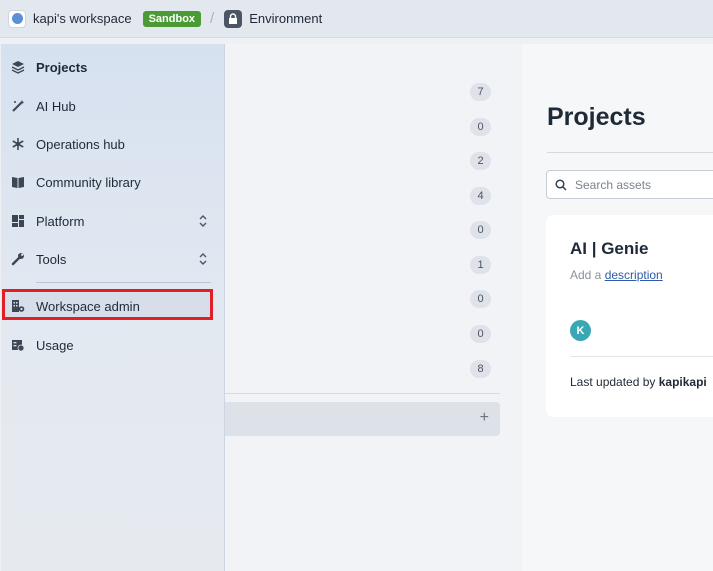 This screenshot has height=571, width=713. Describe the element at coordinates (18, 306) in the screenshot. I see `building-gear-icon` at that location.